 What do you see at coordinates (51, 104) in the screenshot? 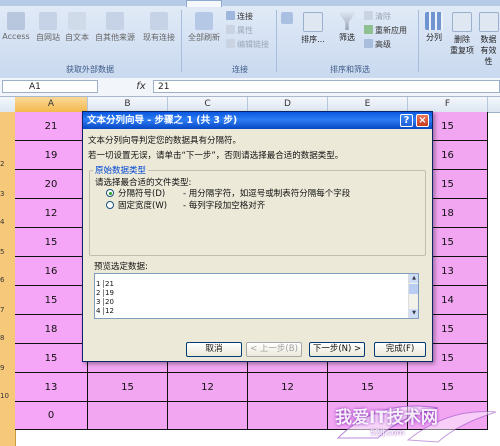
I see `column-header-a: A` at bounding box center [51, 104].